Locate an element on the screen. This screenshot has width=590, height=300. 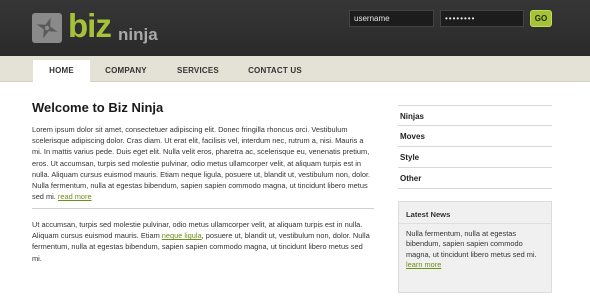
logo-text-main: biz is located at coordinates (90, 25).